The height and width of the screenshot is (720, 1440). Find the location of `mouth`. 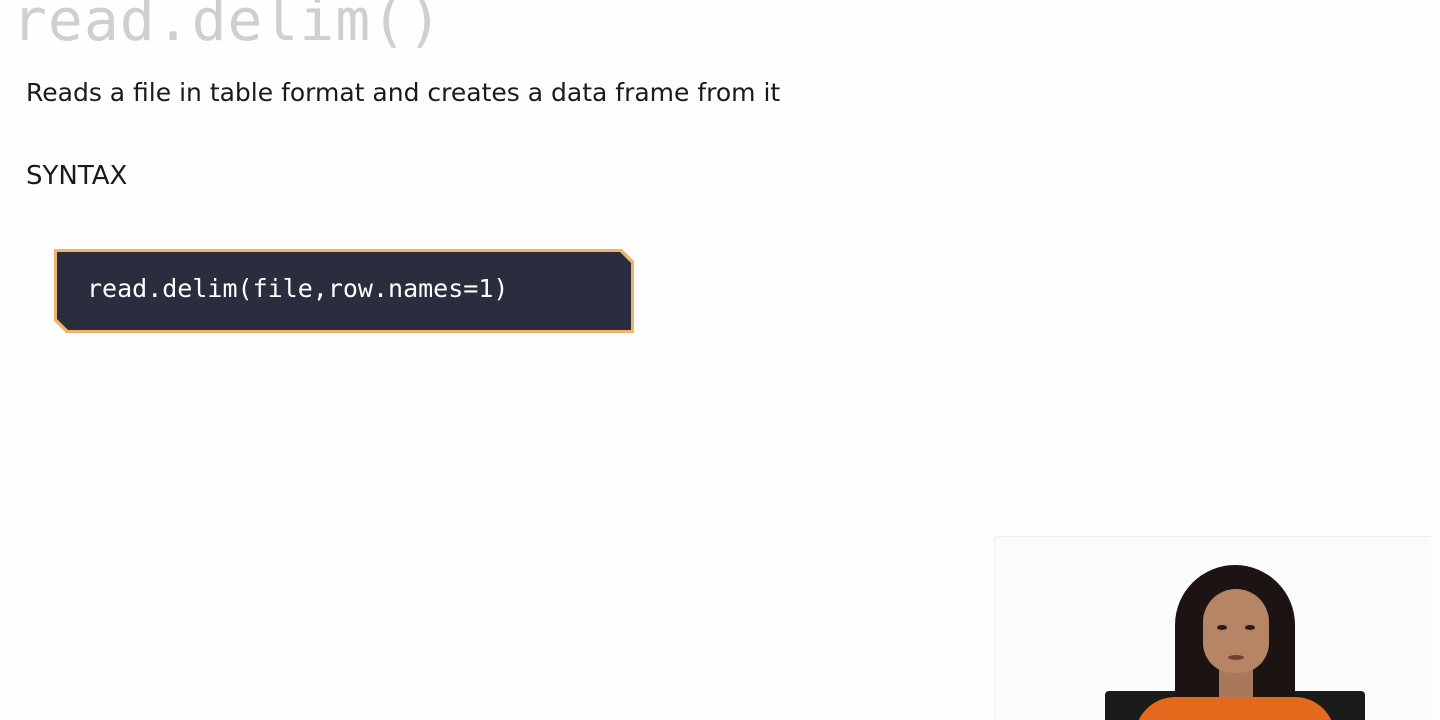

mouth is located at coordinates (1236, 657).